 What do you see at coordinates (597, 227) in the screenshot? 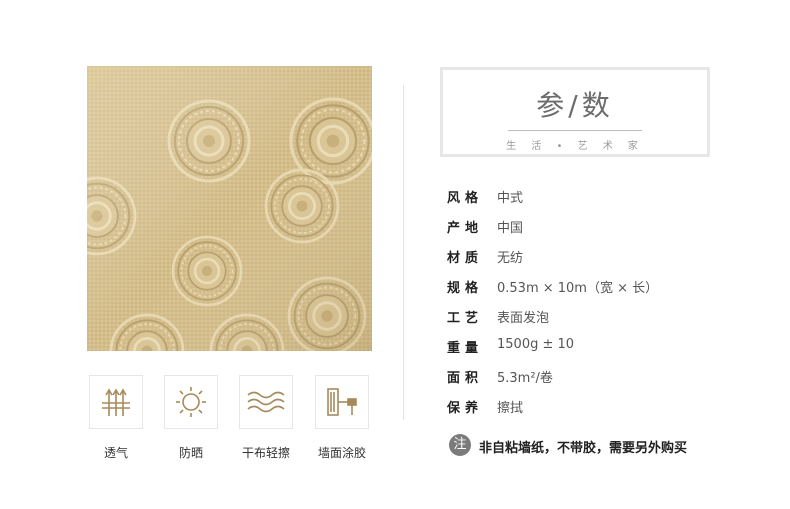
I see `spec-row-origin: 产地 中国` at bounding box center [597, 227].